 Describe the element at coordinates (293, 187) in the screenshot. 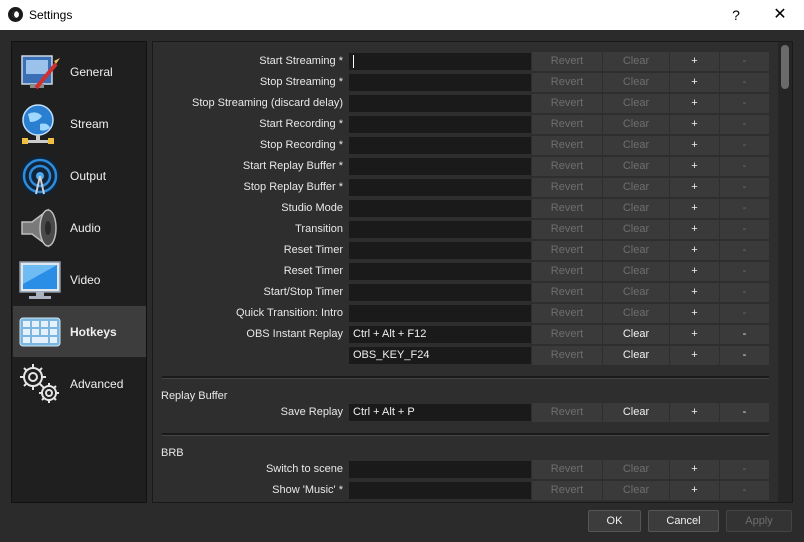

I see `hotkey-label: Stop Replay Buffer *` at that location.